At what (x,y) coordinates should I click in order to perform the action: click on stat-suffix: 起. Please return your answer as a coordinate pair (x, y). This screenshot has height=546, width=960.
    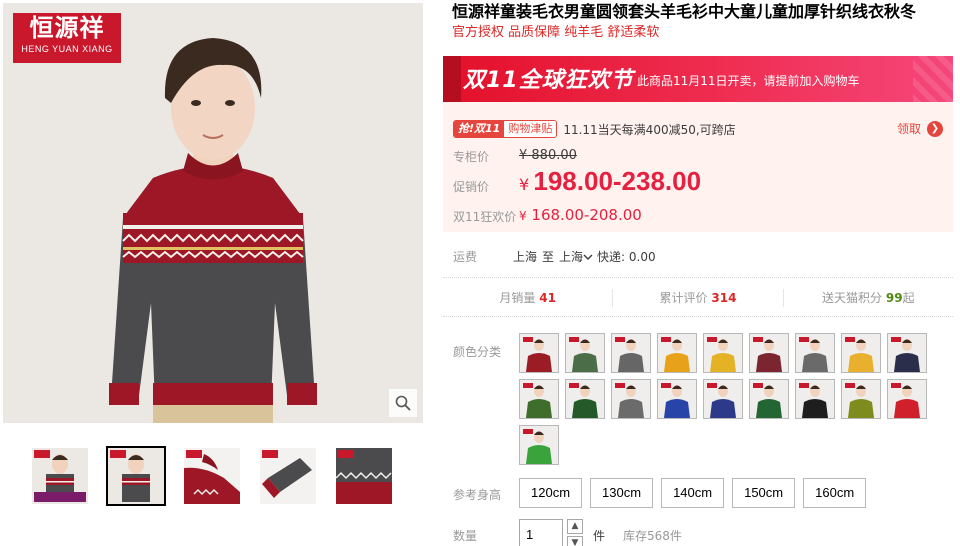
    Looking at the image, I should click on (908, 298).